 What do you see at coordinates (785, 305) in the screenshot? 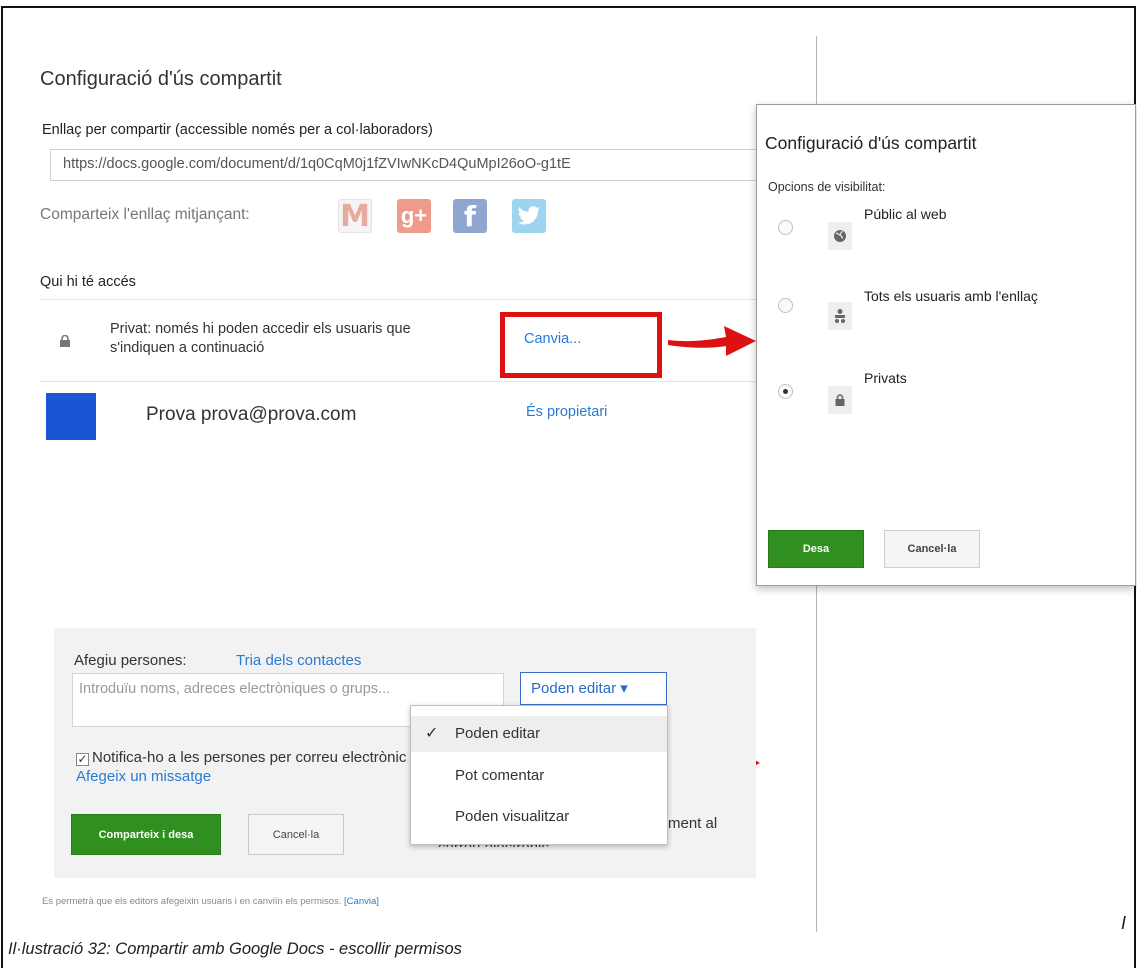
I see `radio-anyone-with-link` at bounding box center [785, 305].